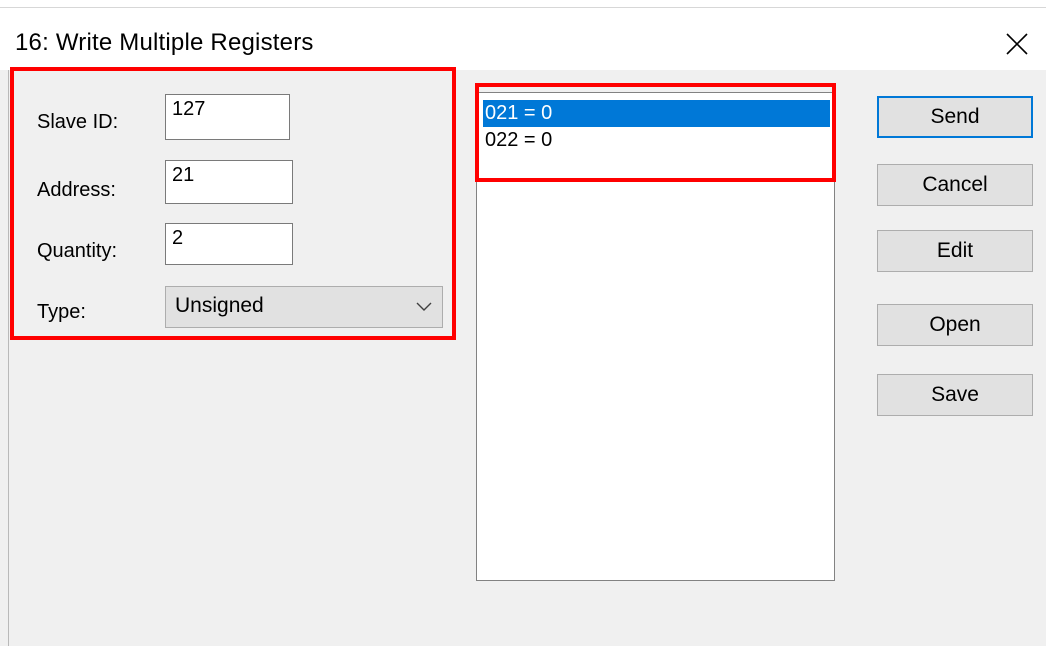  I want to click on slave-id-label: Slave ID:, so click(78, 122).